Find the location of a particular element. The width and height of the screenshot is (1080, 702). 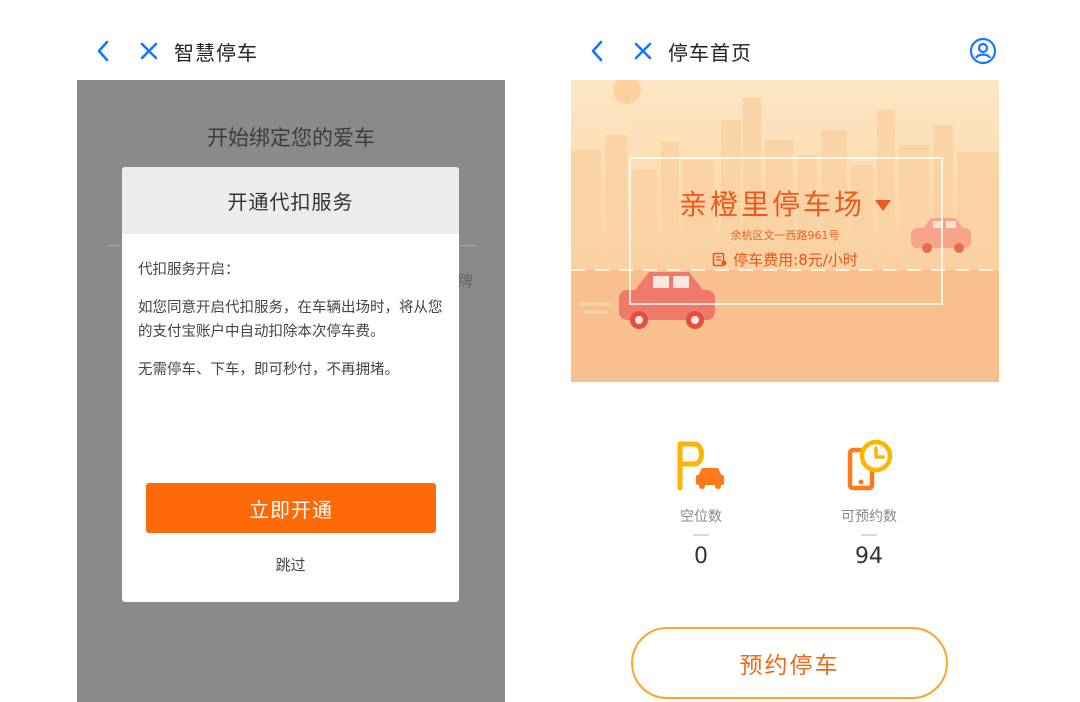

bookable-spaces-label: 可预约数 is located at coordinates (869, 517).